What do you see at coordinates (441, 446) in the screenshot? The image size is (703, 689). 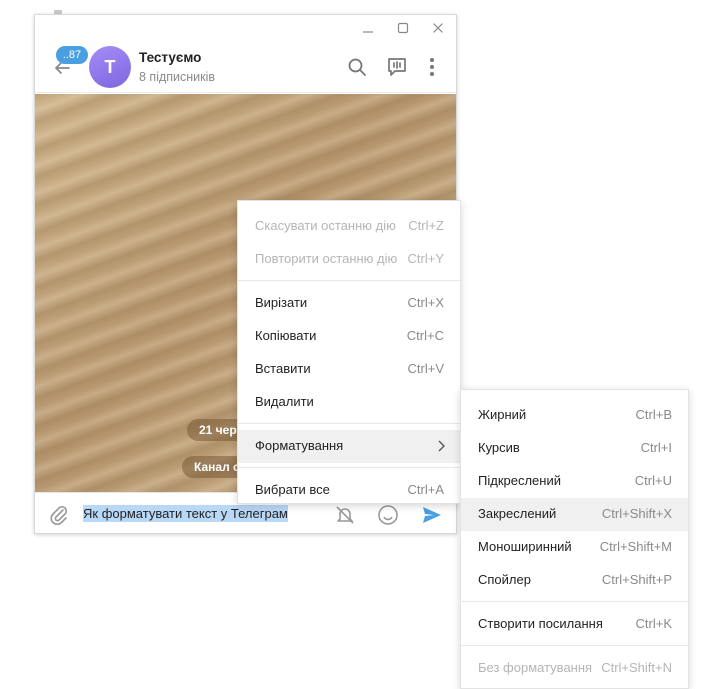 I see `chevron-right-icon` at bounding box center [441, 446].